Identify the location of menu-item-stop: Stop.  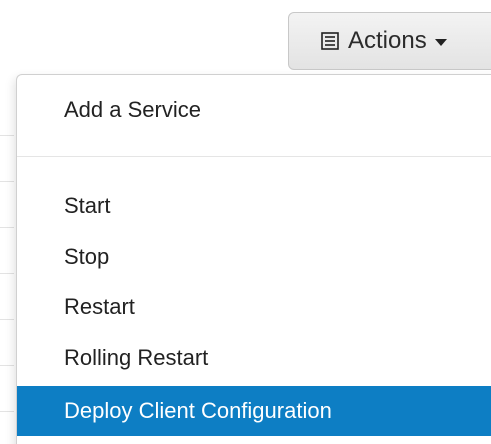
(254, 257).